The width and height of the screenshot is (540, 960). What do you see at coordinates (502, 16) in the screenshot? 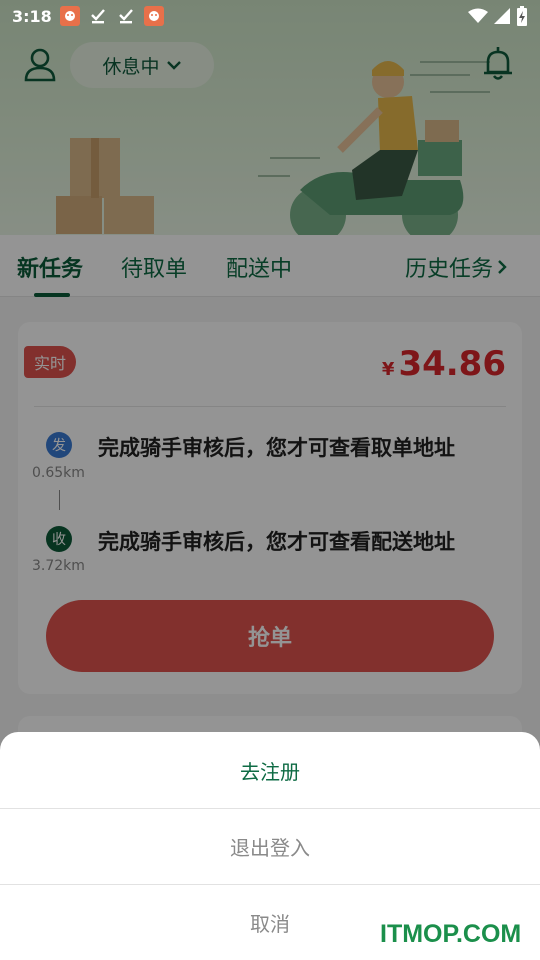
I see `signal-icon` at bounding box center [502, 16].